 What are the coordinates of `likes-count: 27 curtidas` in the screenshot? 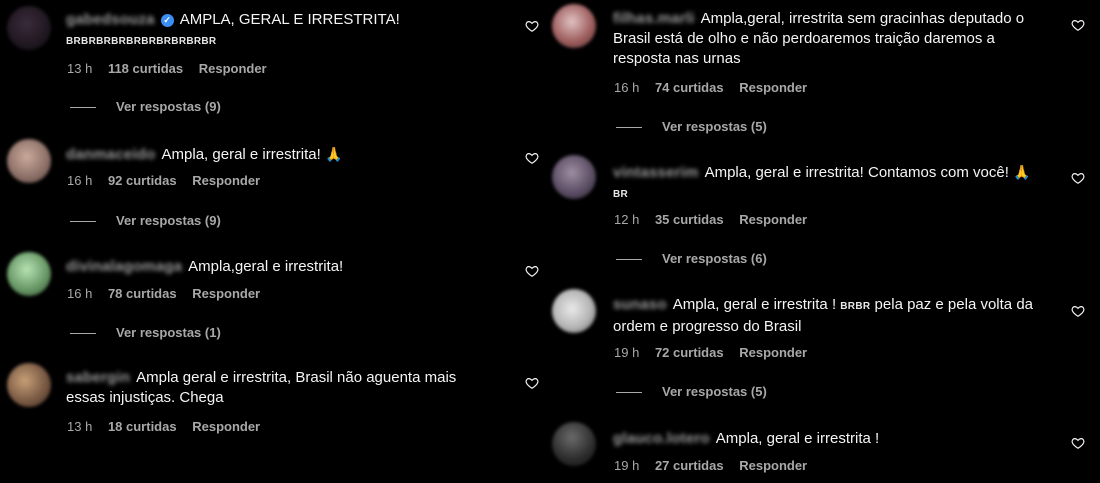 It's located at (689, 465).